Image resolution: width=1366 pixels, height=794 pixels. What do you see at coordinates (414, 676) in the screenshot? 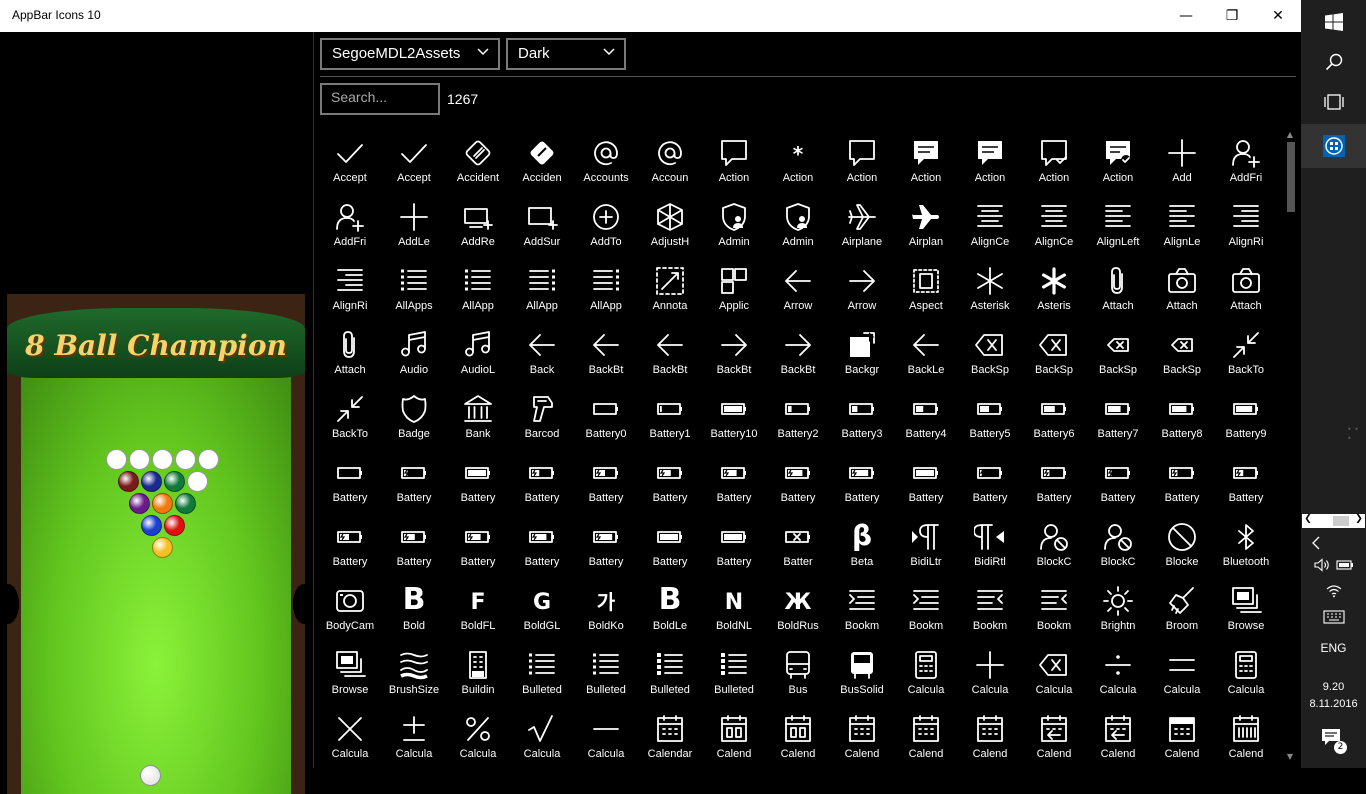
I see `icon-tile: BrushSize` at bounding box center [414, 676].